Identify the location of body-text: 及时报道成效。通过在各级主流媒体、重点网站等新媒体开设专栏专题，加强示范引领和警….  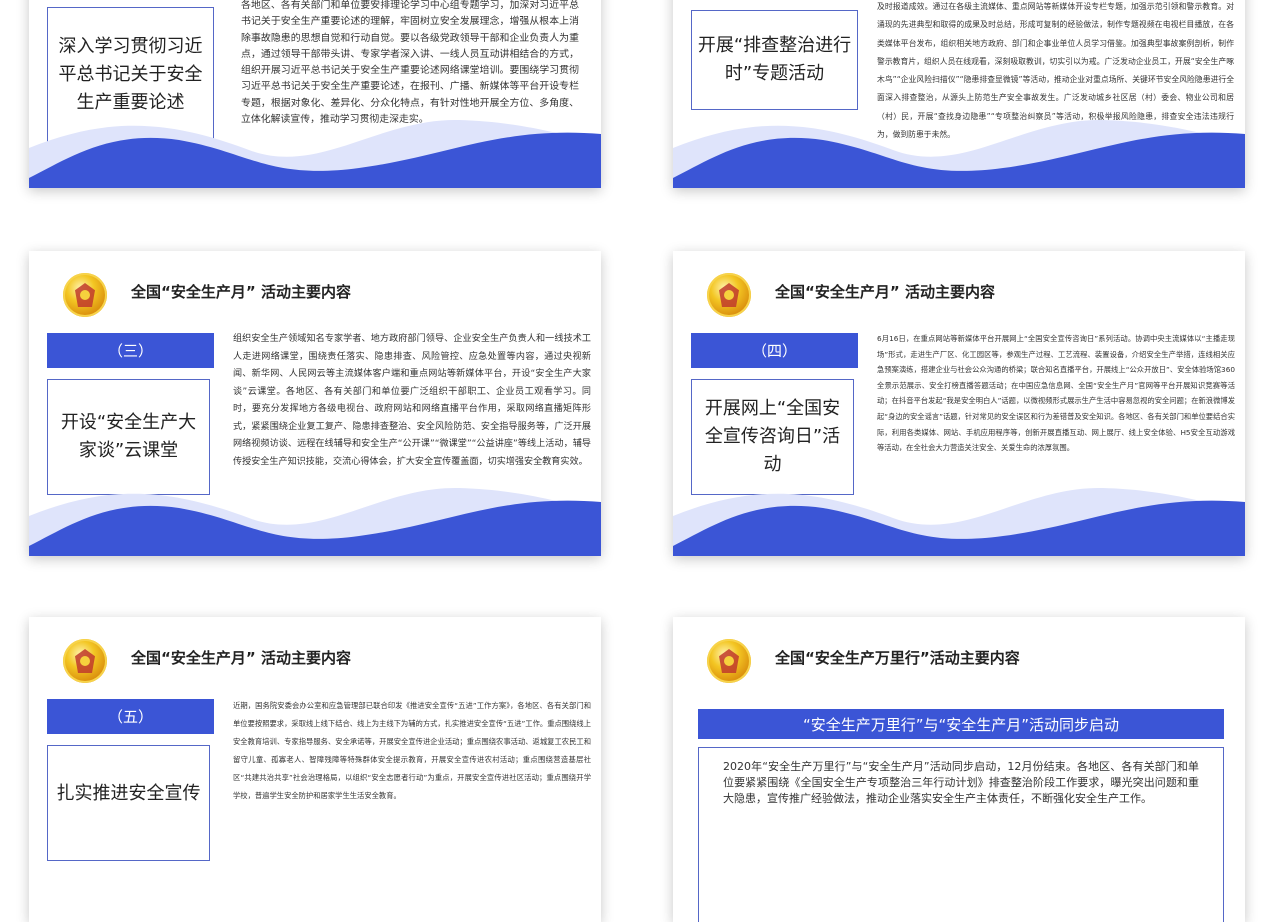
(1055, 71).